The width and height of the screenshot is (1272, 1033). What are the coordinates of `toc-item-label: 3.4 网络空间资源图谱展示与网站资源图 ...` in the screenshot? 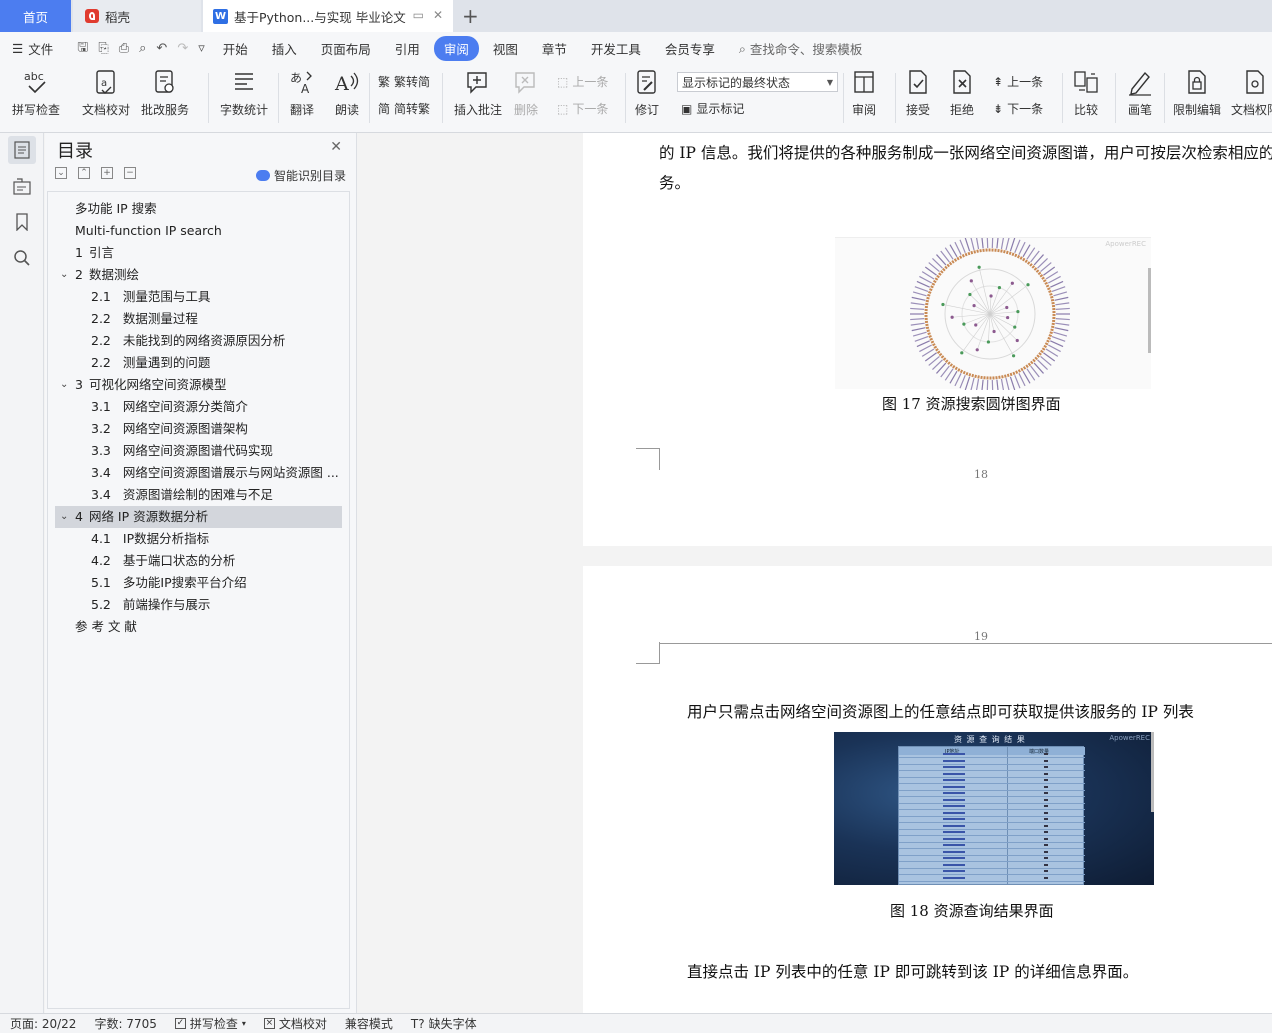 It's located at (215, 473).